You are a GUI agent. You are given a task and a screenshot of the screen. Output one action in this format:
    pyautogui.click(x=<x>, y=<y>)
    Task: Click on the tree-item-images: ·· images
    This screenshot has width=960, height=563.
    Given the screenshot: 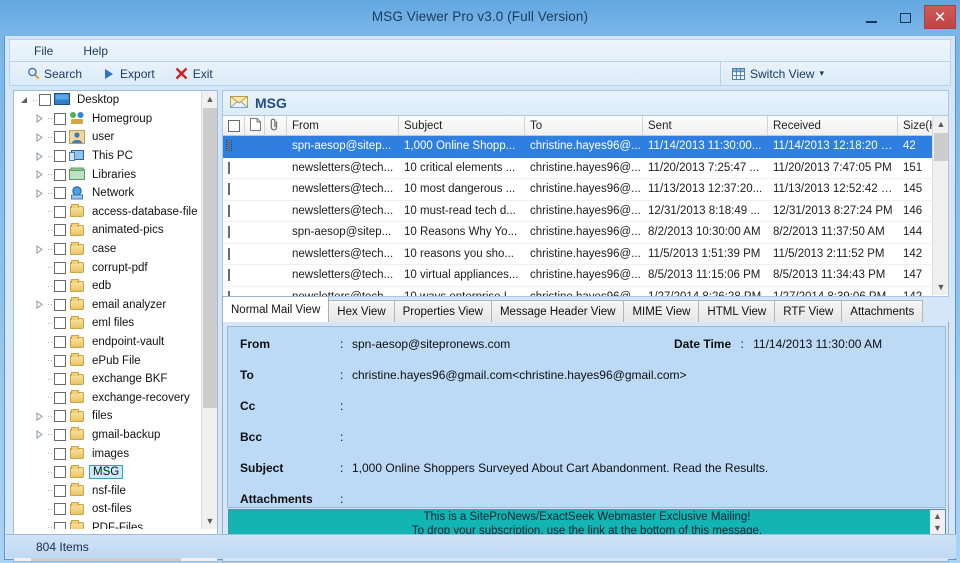 What is the action you would take?
    pyautogui.click(x=108, y=453)
    